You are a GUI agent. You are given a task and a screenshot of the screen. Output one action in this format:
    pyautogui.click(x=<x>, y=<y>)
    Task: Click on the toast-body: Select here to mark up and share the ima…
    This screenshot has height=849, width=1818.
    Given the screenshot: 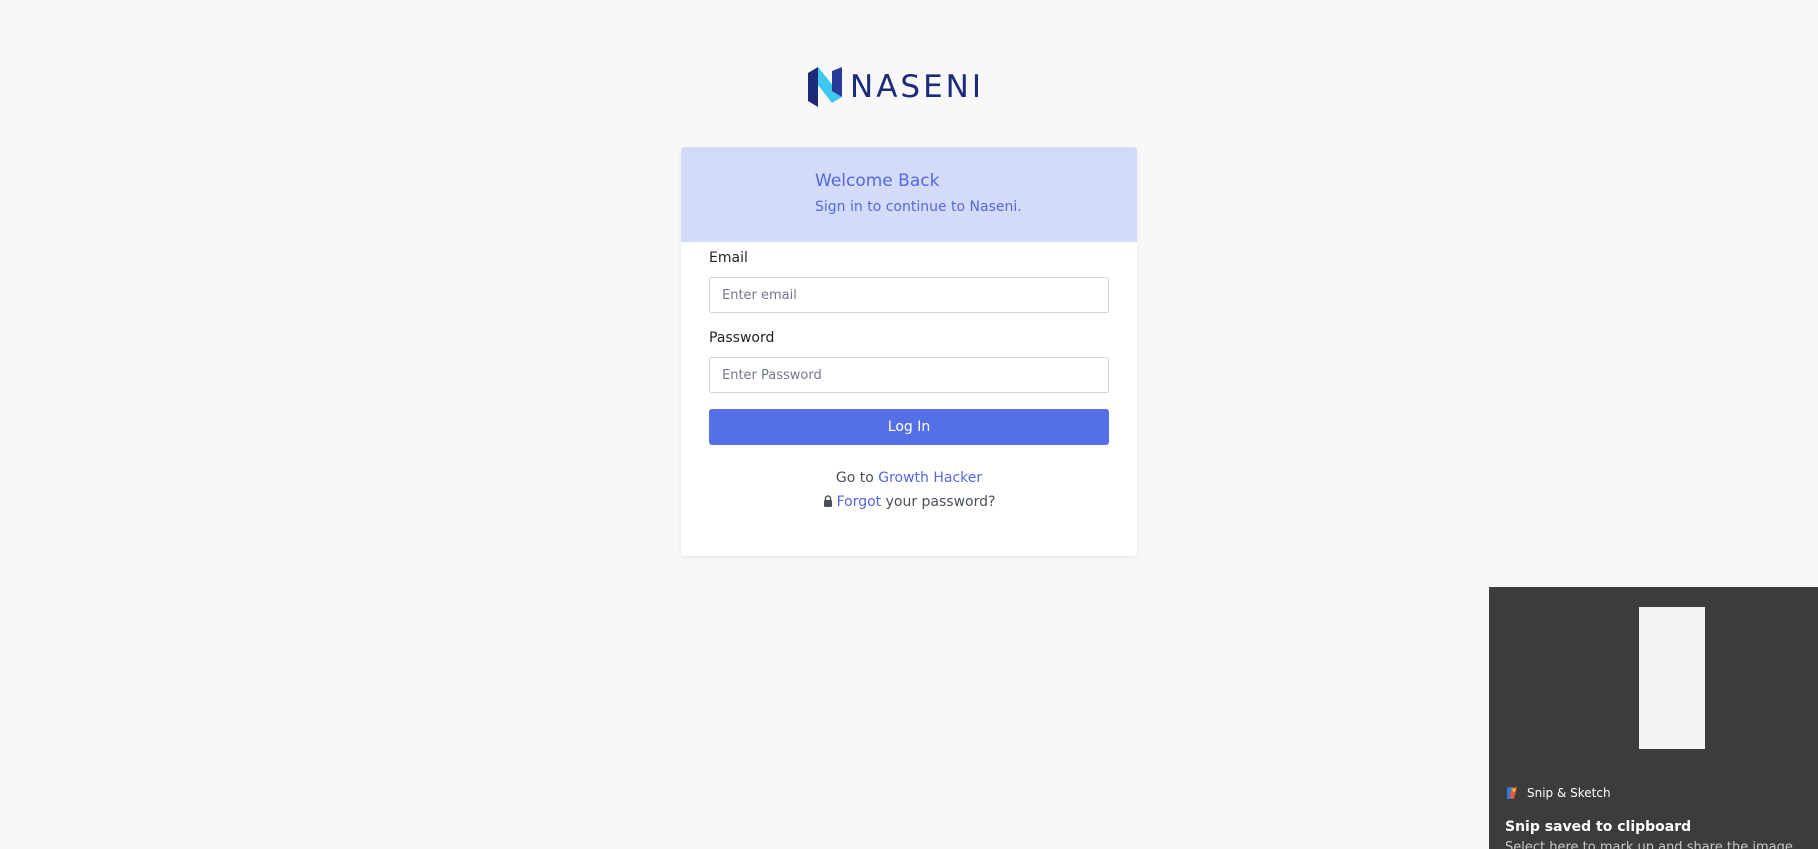 What is the action you would take?
    pyautogui.click(x=1651, y=844)
    